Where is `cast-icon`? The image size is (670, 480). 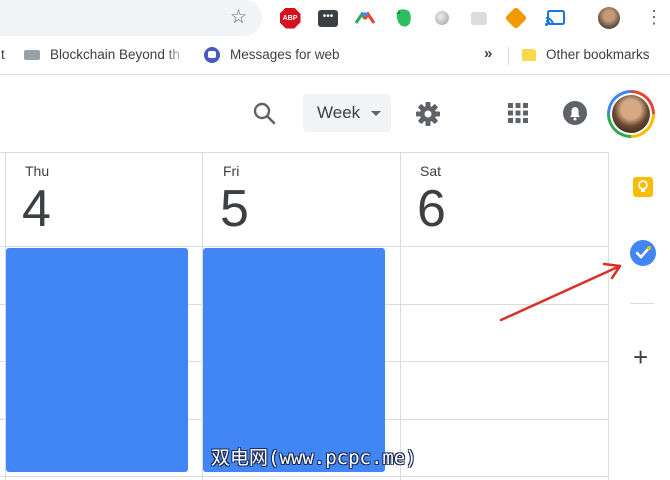 cast-icon is located at coordinates (555, 18).